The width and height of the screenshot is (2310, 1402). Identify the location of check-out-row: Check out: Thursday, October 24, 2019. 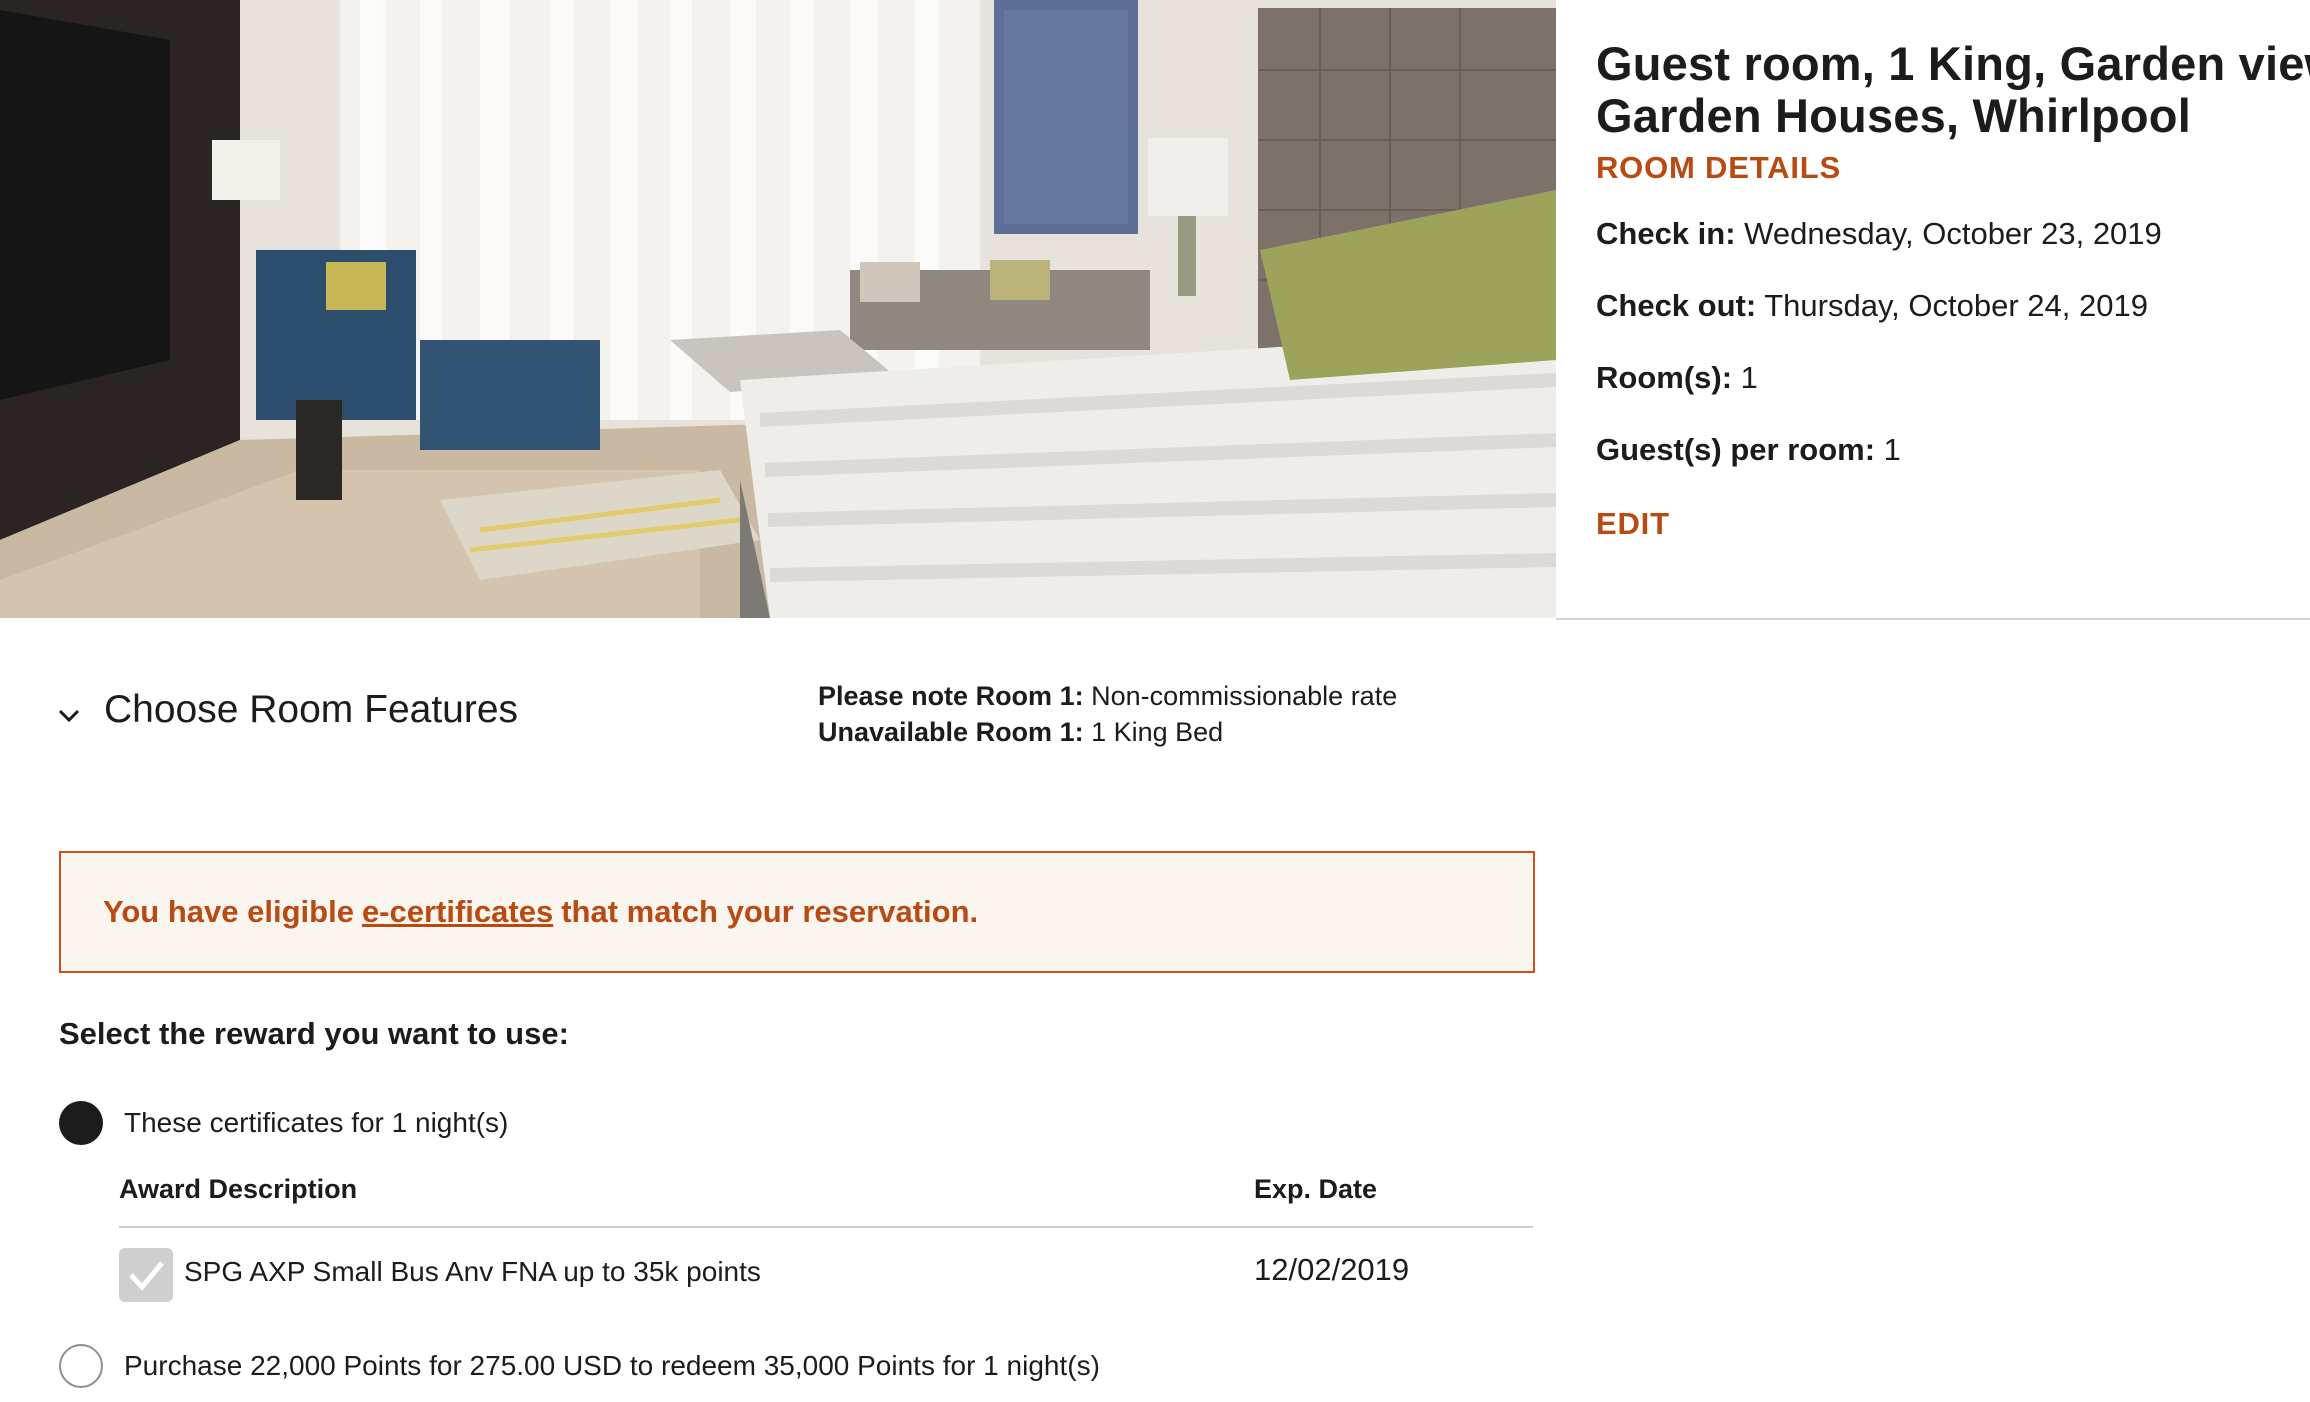
(1953, 306).